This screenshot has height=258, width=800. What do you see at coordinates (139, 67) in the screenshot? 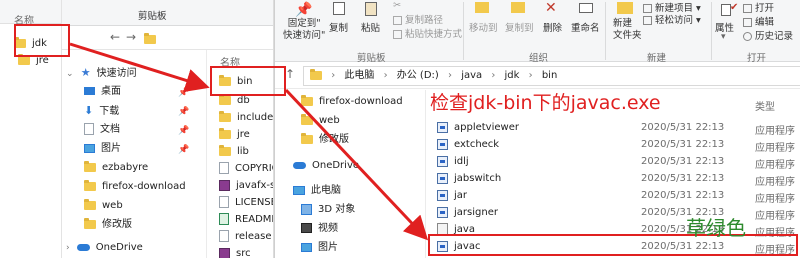
I see `arrow-jdk-to-bin` at bounding box center [139, 67].